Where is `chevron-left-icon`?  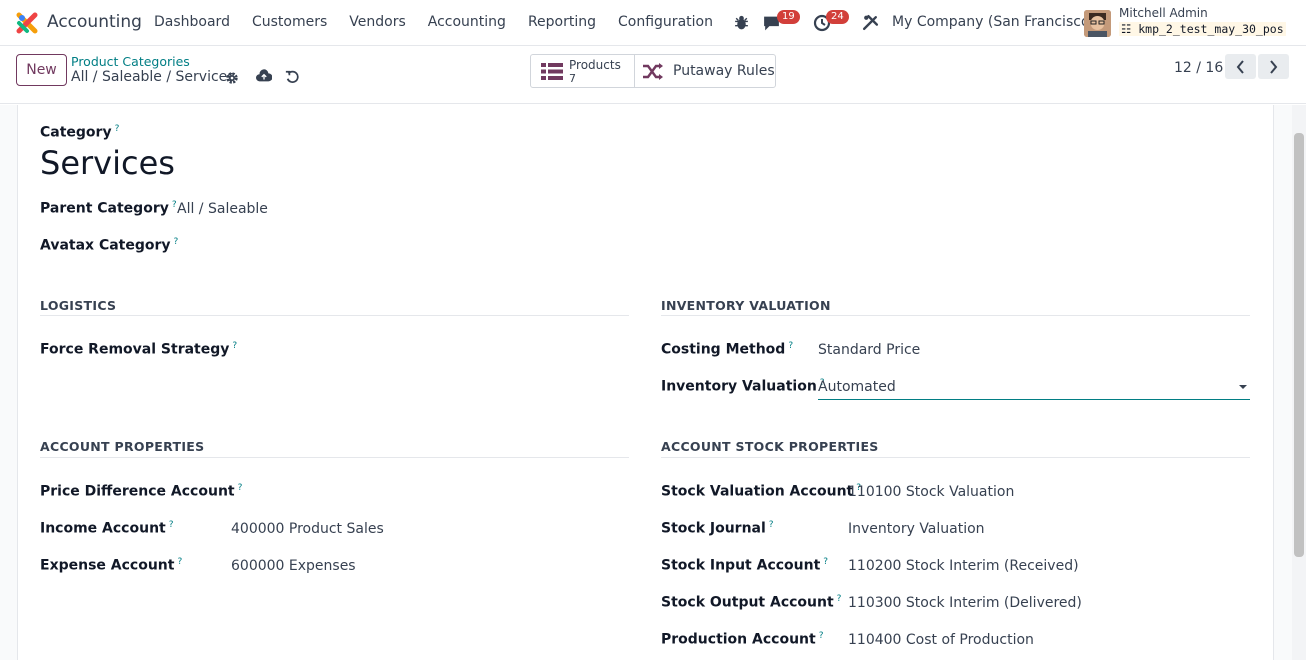 chevron-left-icon is located at coordinates (1240, 66).